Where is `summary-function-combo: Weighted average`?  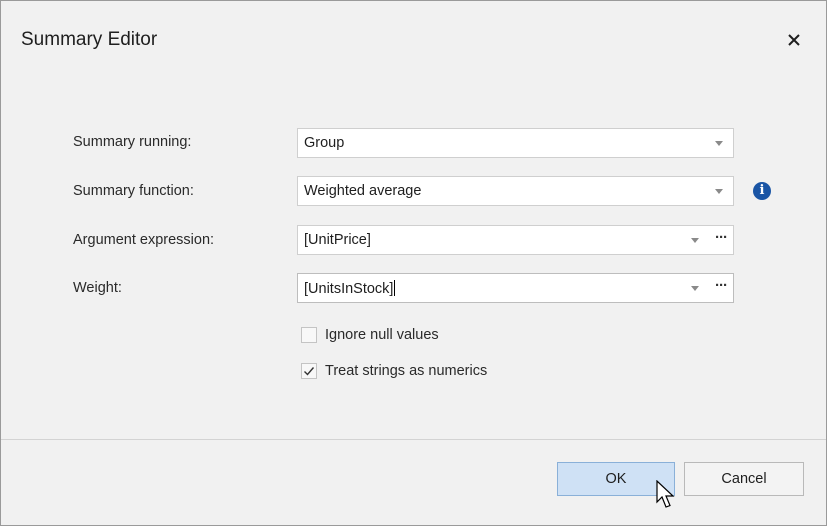 summary-function-combo: Weighted average is located at coordinates (515, 191).